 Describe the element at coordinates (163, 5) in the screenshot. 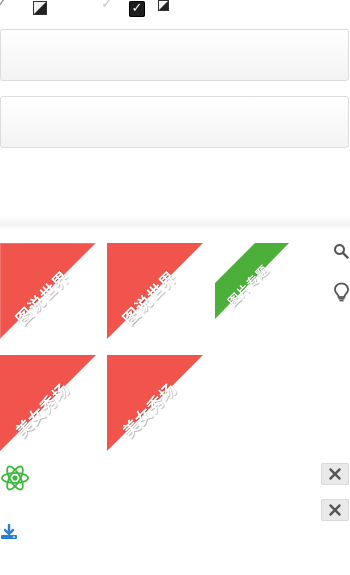

I see `checkbox-partial-small` at that location.